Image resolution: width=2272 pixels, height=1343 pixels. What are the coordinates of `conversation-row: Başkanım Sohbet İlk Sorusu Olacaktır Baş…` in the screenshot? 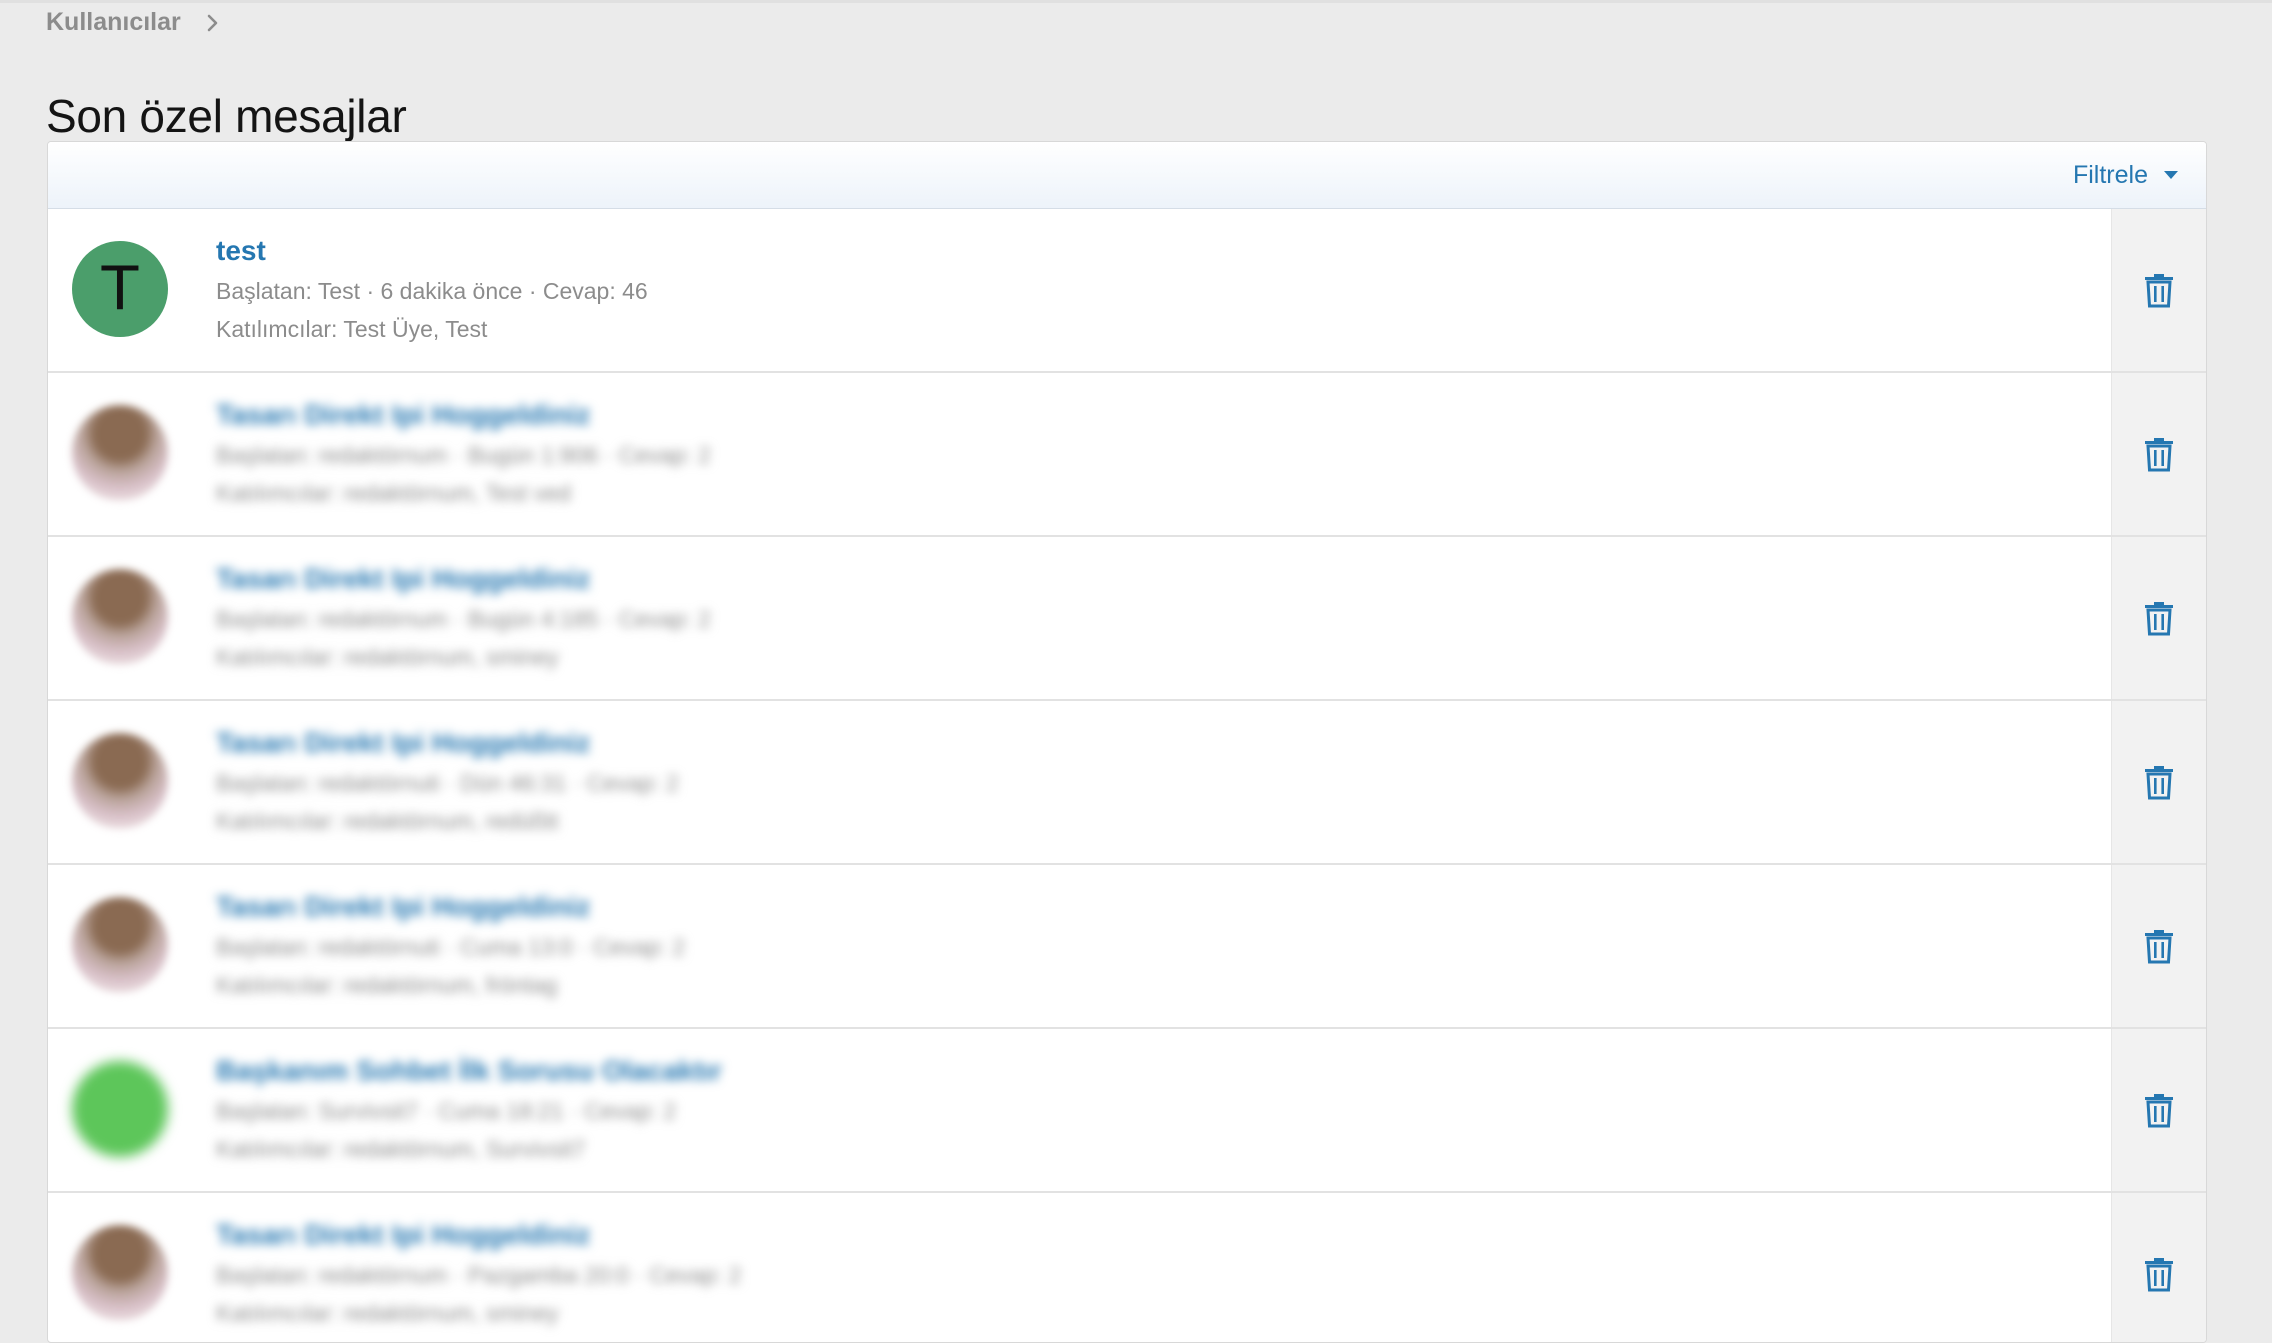 It's located at (1127, 1111).